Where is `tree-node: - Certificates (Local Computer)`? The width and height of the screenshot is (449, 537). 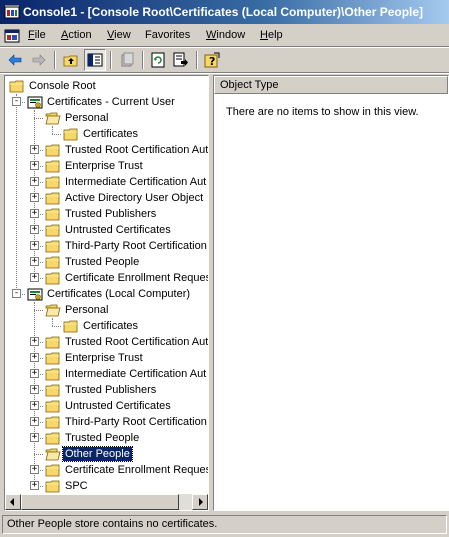 tree-node: - Certificates (Local Computer) is located at coordinates (106, 294).